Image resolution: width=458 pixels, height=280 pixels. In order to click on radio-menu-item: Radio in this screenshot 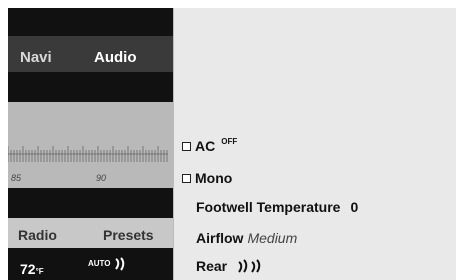, I will do `click(37, 235)`.